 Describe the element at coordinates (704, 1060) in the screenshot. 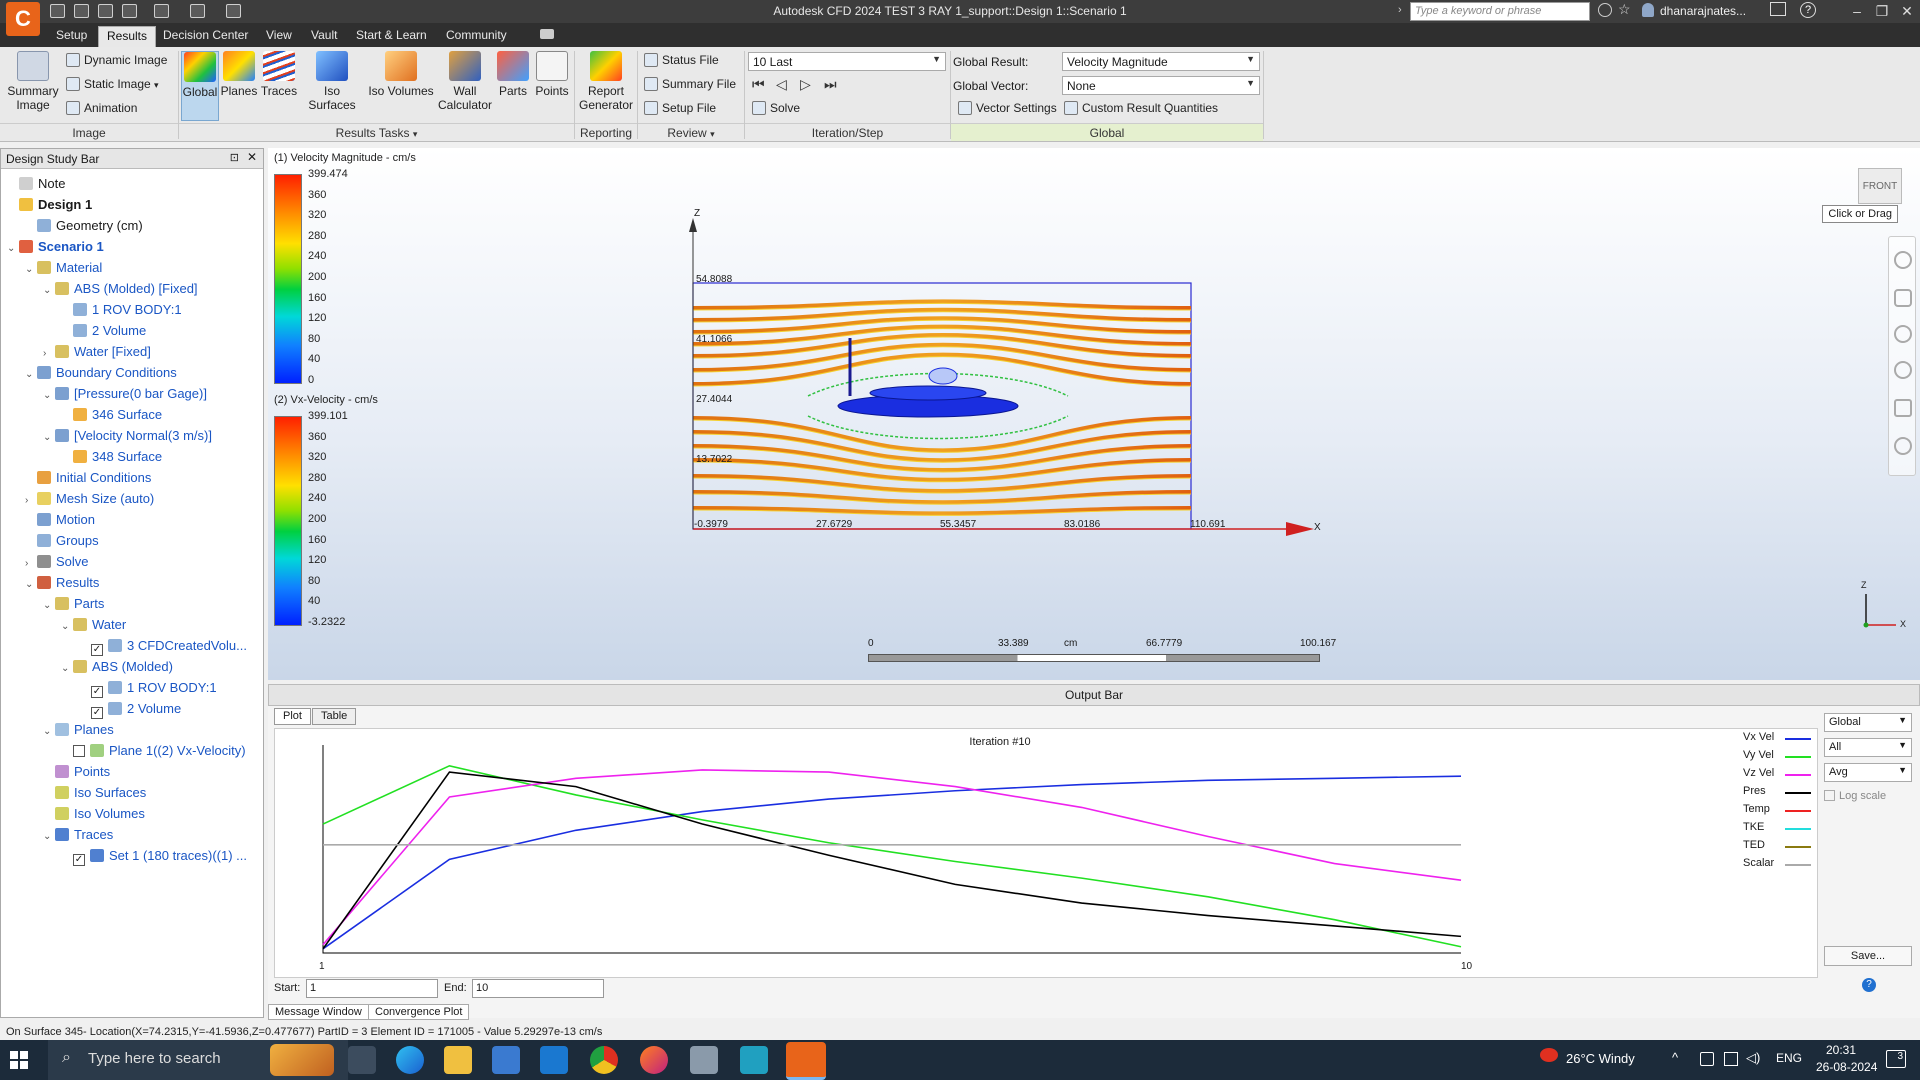

I see `app-window-icon` at that location.